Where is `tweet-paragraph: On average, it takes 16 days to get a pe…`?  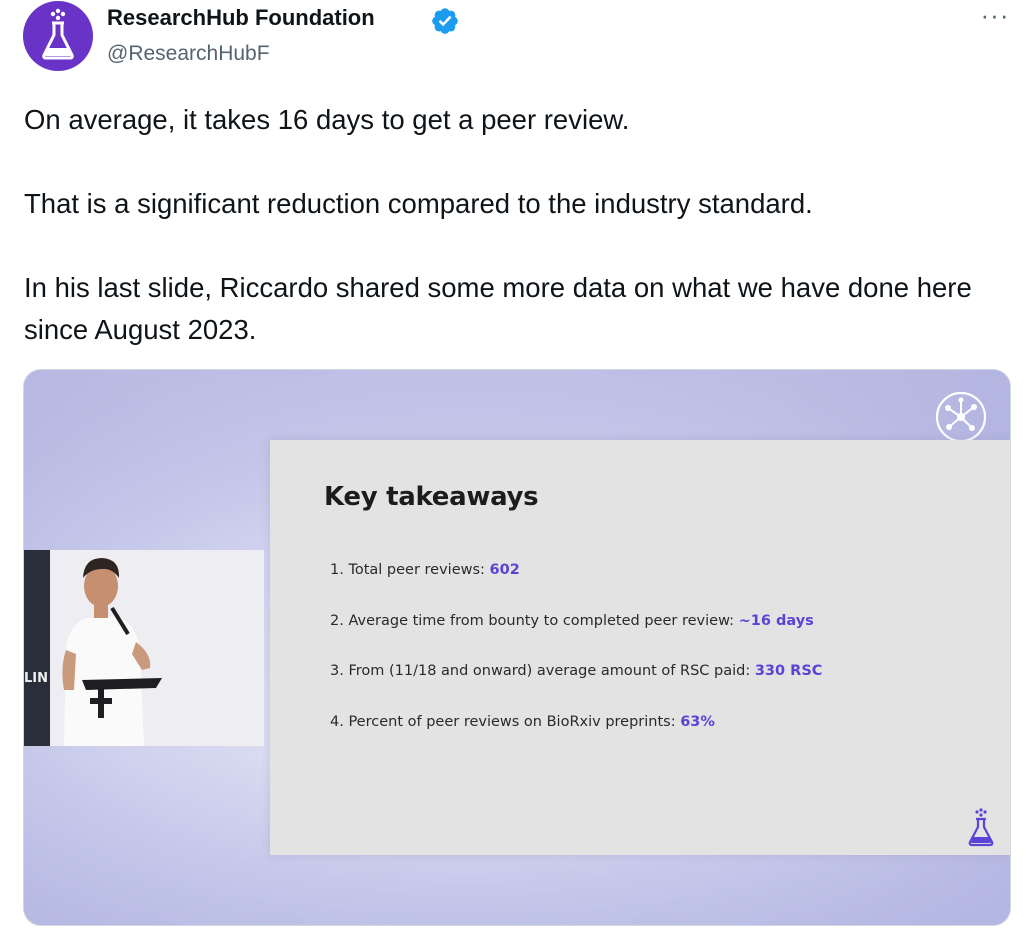
tweet-paragraph: On average, it takes 16 days to get a pe… is located at coordinates (327, 119).